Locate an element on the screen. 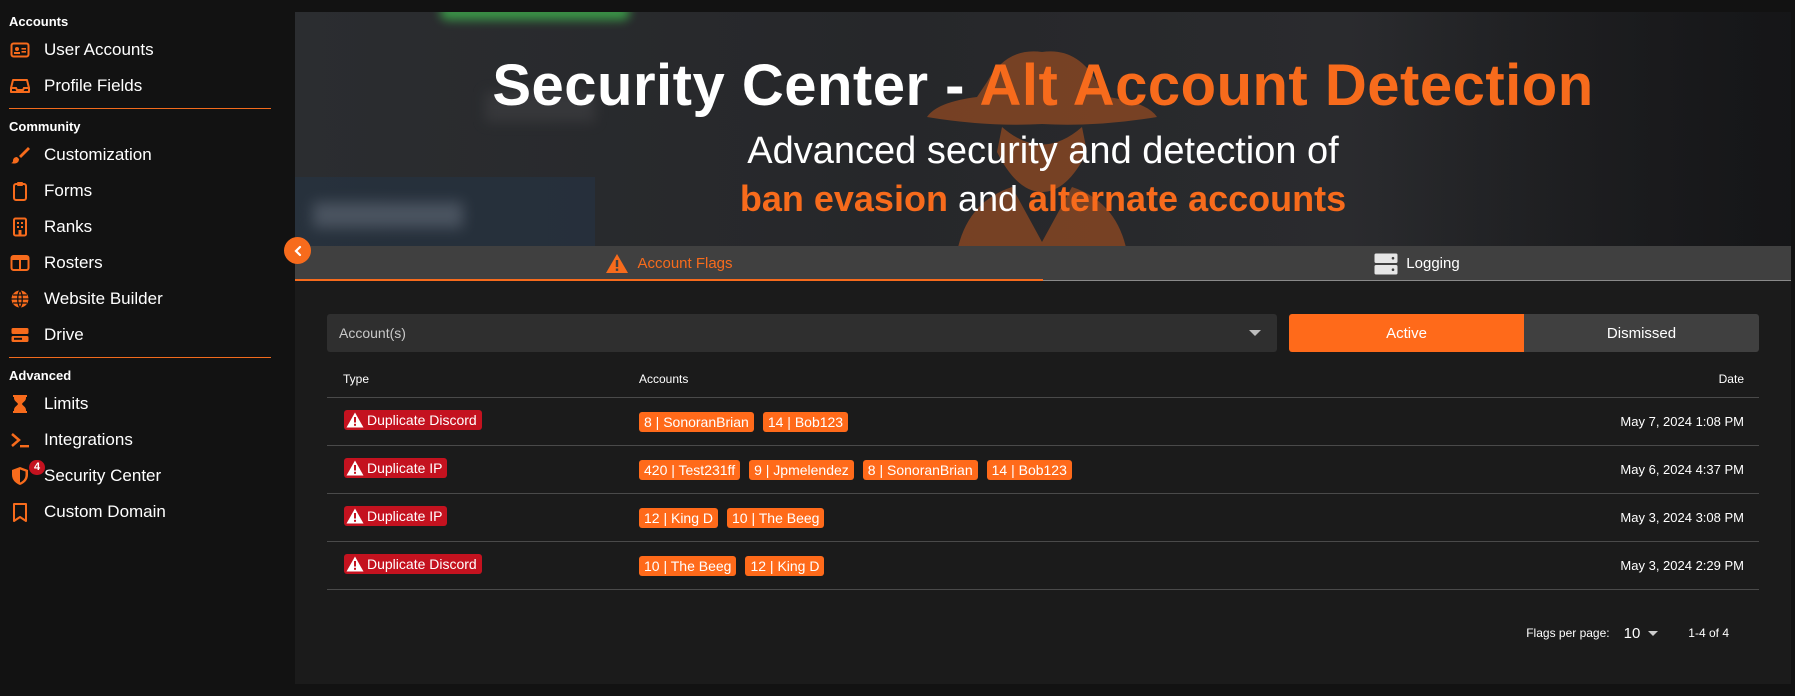 This screenshot has width=1795, height=696. sidebar-item-label: Rosters is located at coordinates (73, 262).